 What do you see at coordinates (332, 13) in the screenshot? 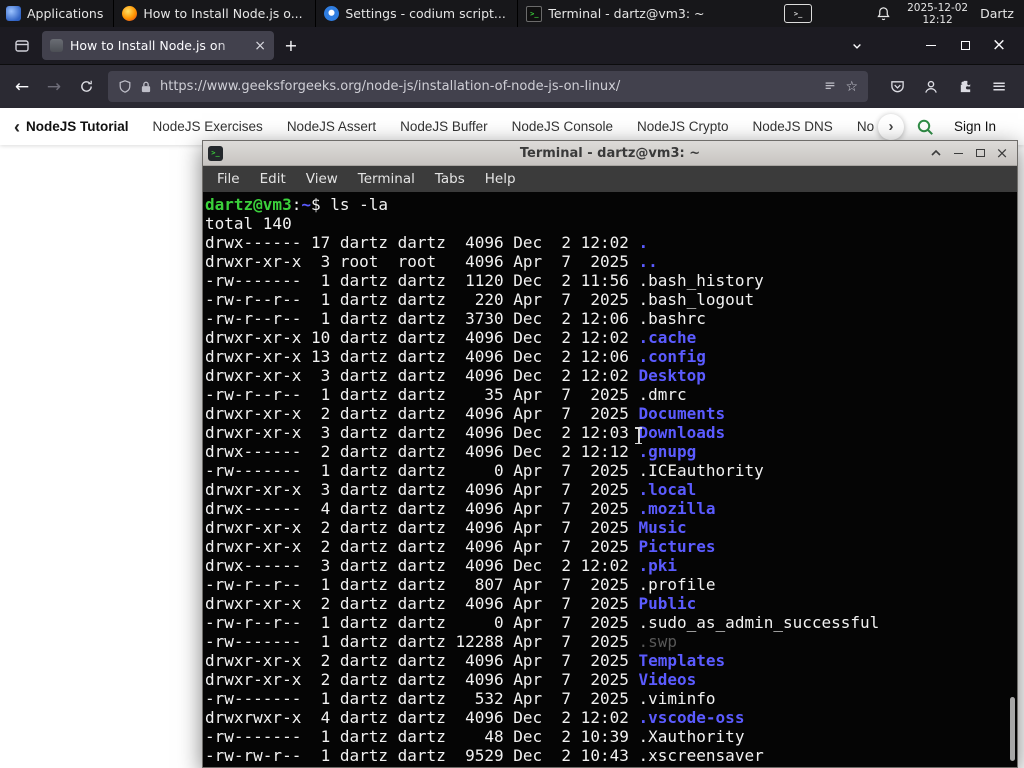
I see `settings-icon` at bounding box center [332, 13].